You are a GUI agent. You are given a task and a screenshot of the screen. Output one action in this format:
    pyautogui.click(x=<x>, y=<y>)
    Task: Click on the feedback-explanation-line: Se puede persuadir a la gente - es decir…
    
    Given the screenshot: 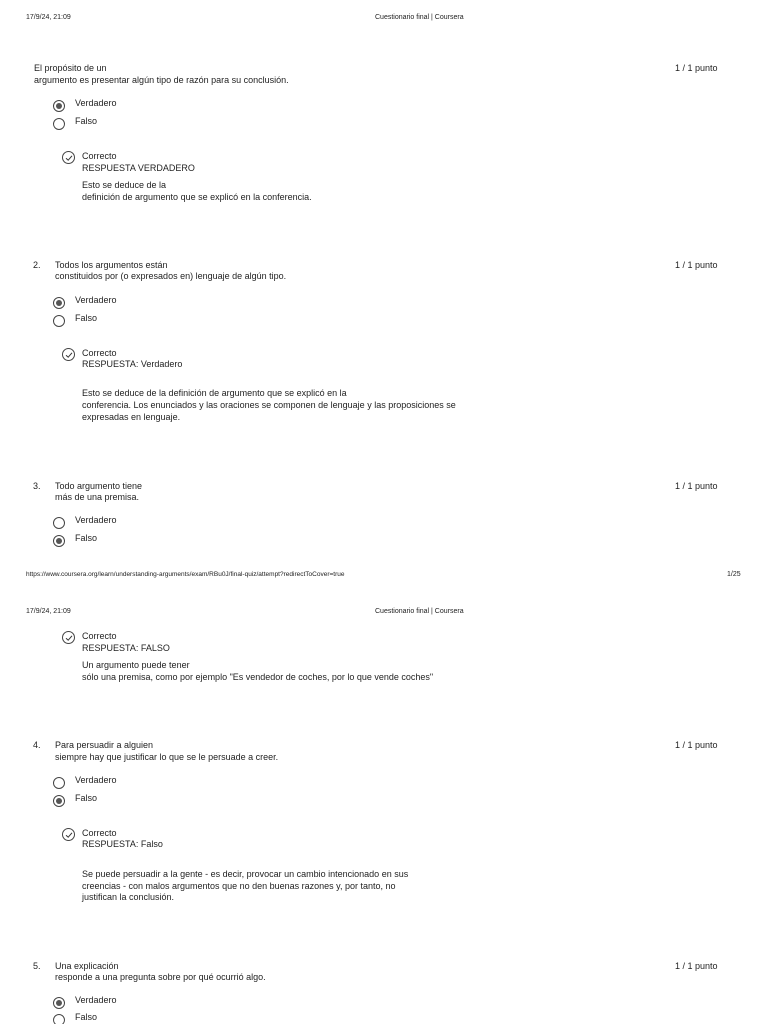 What is the action you would take?
    pyautogui.click(x=245, y=874)
    